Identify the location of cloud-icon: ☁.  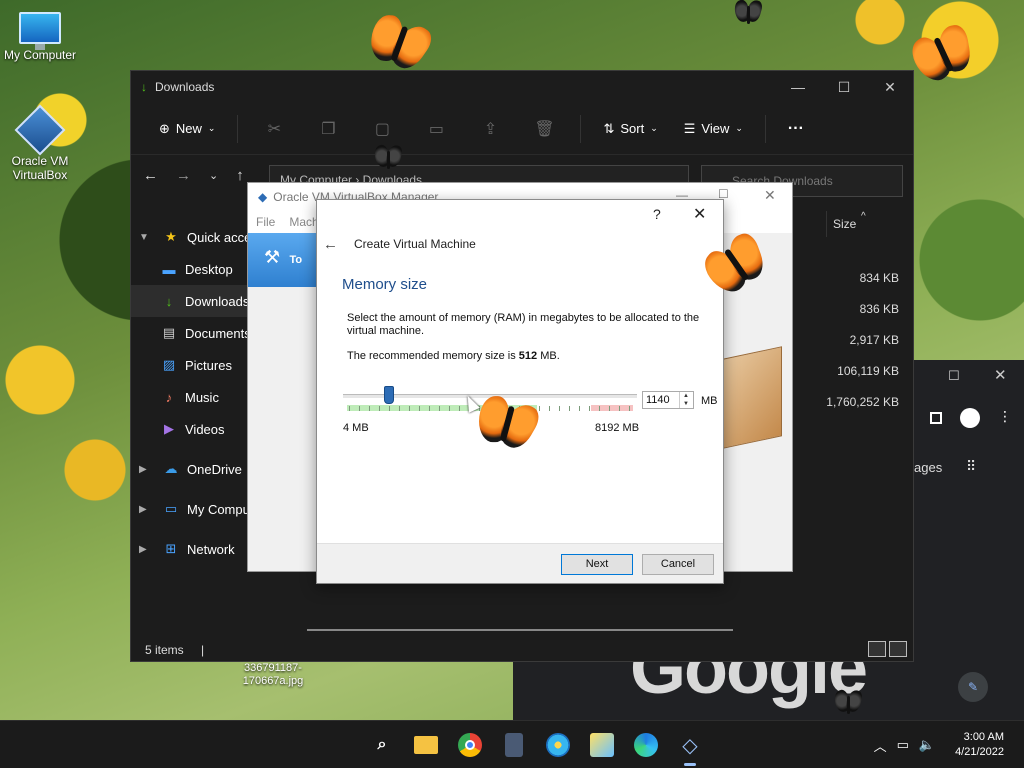
(171, 468).